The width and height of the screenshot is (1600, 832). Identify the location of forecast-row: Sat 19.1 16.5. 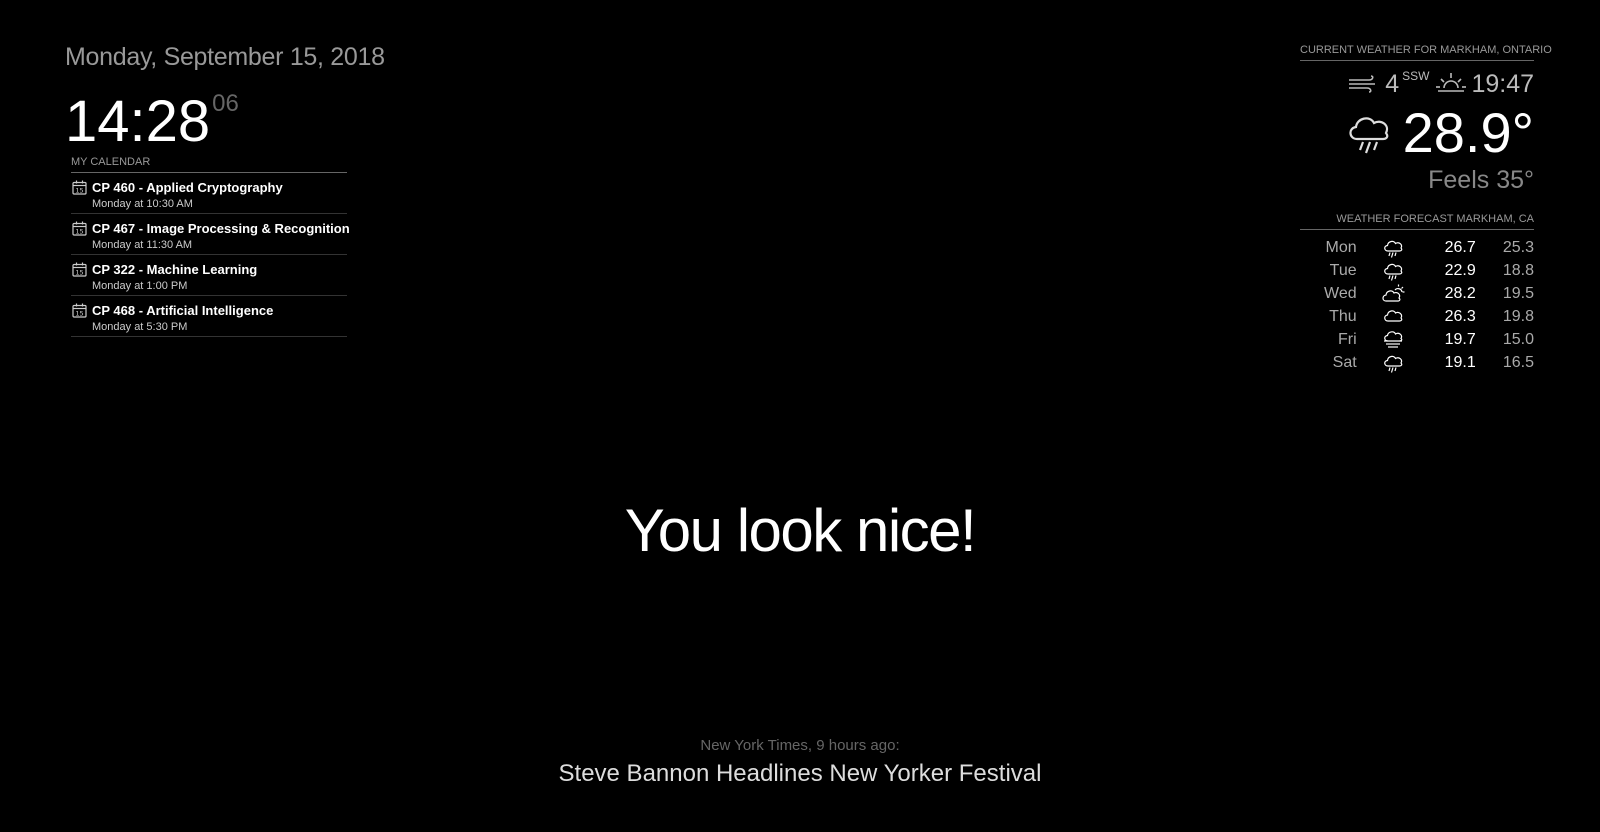
(1417, 362).